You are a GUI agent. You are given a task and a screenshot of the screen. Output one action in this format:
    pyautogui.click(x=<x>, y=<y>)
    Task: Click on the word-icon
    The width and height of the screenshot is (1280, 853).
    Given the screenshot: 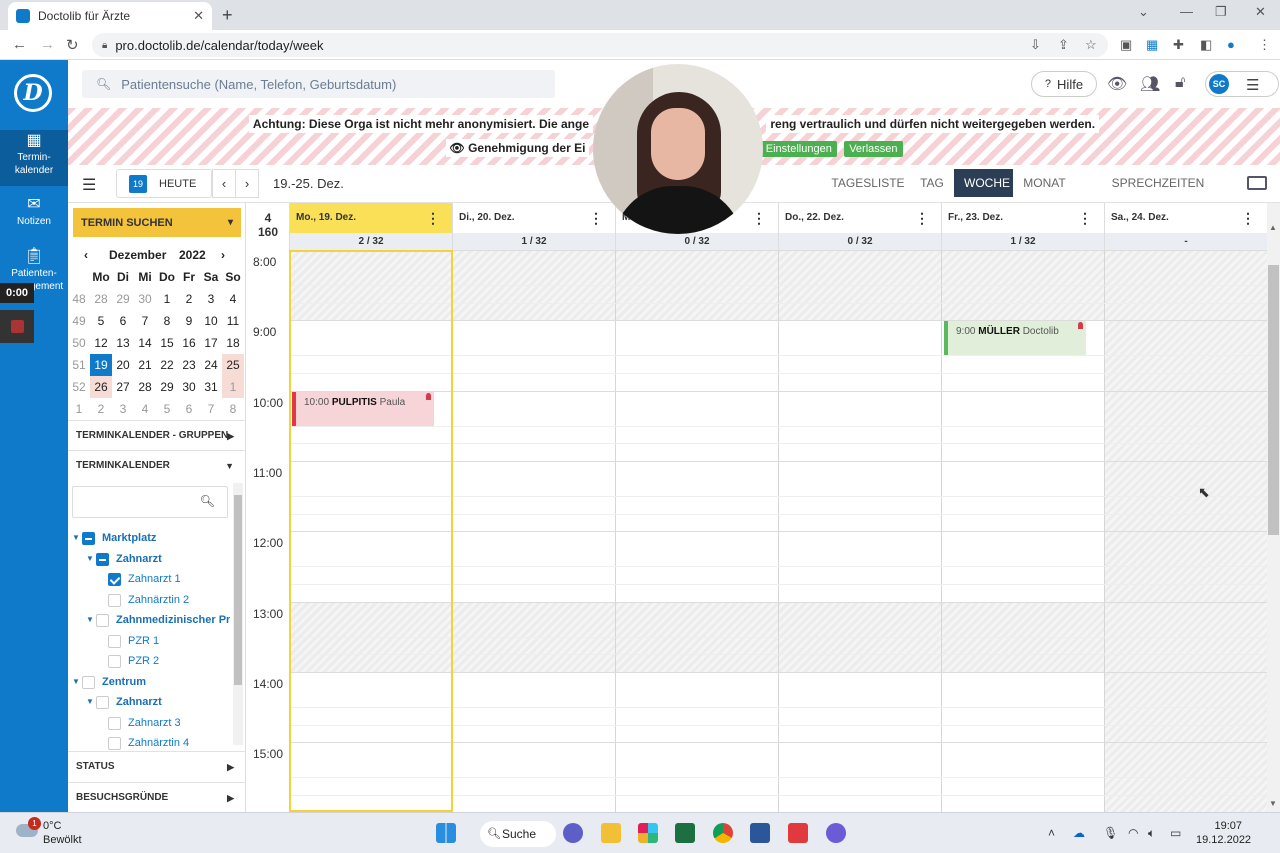 What is the action you would take?
    pyautogui.click(x=760, y=833)
    